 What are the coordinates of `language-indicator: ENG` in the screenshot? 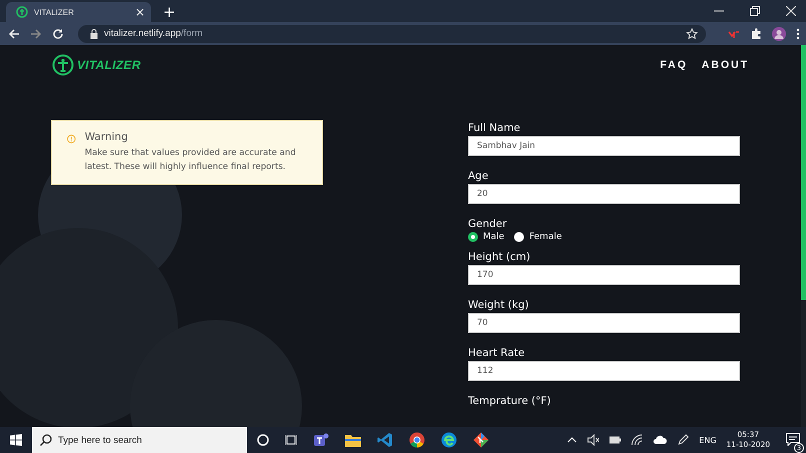 It's located at (707, 440).